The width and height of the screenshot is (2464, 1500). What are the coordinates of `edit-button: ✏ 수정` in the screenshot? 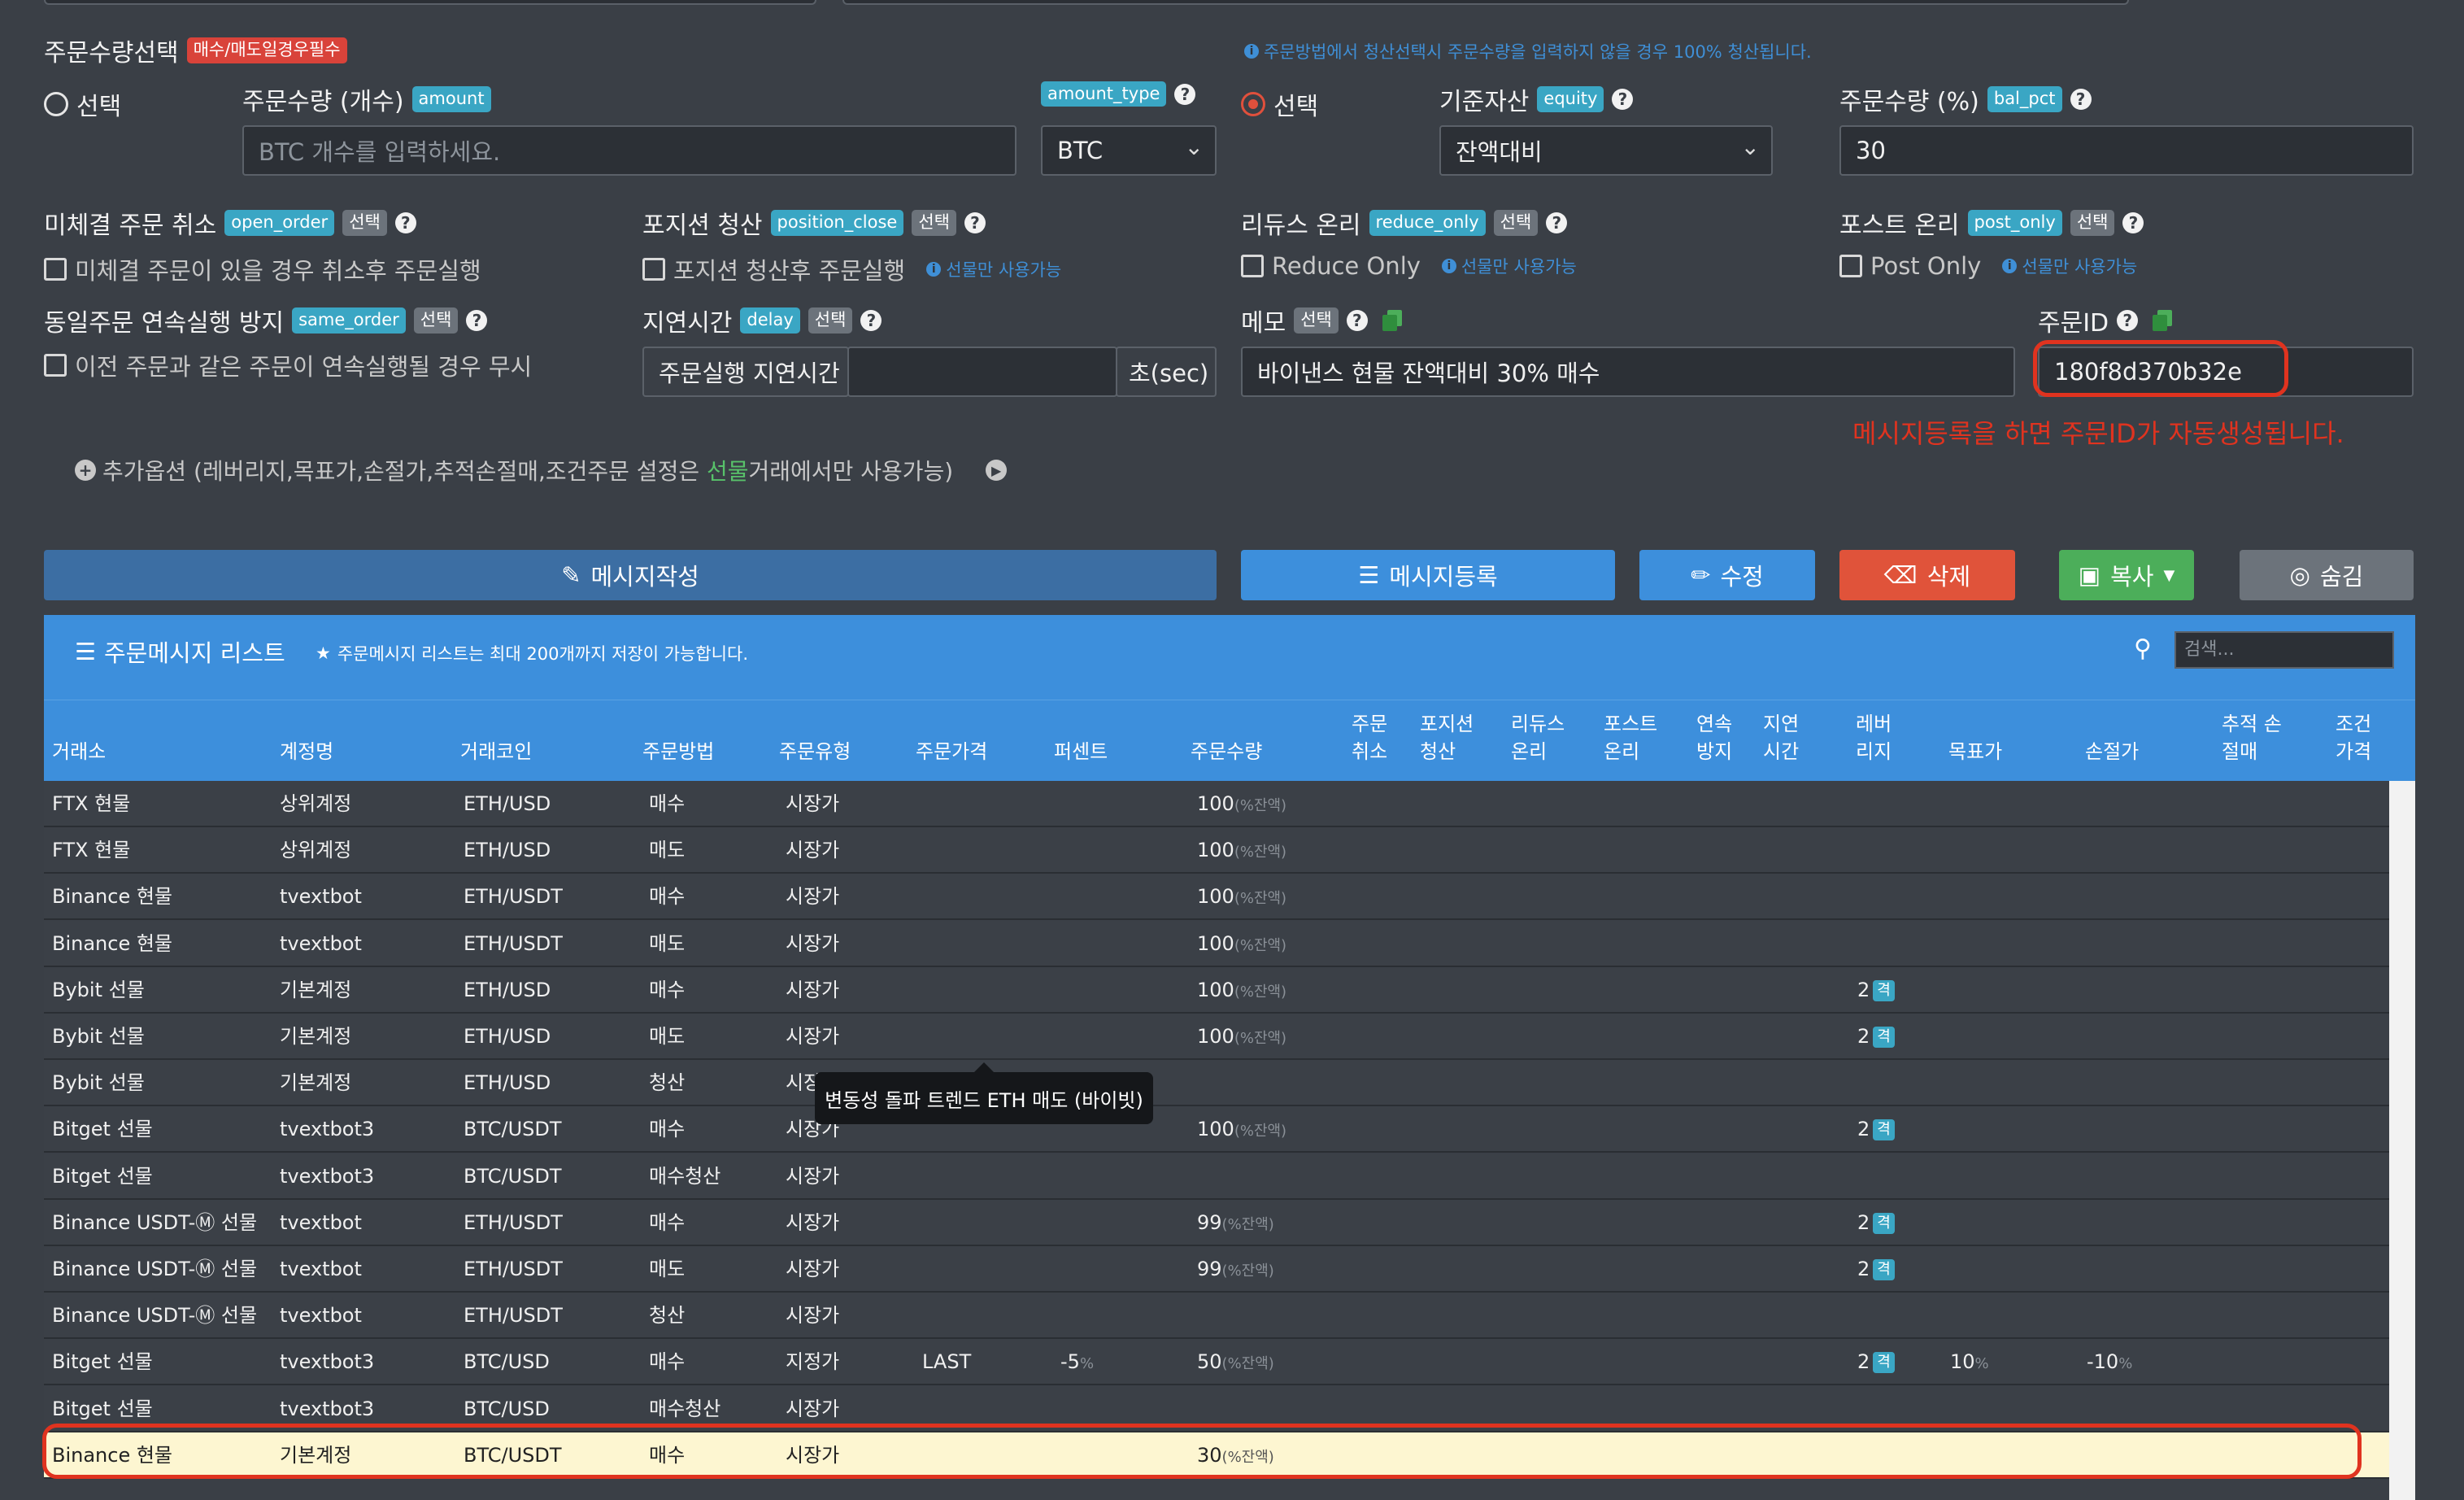 It's located at (1727, 575).